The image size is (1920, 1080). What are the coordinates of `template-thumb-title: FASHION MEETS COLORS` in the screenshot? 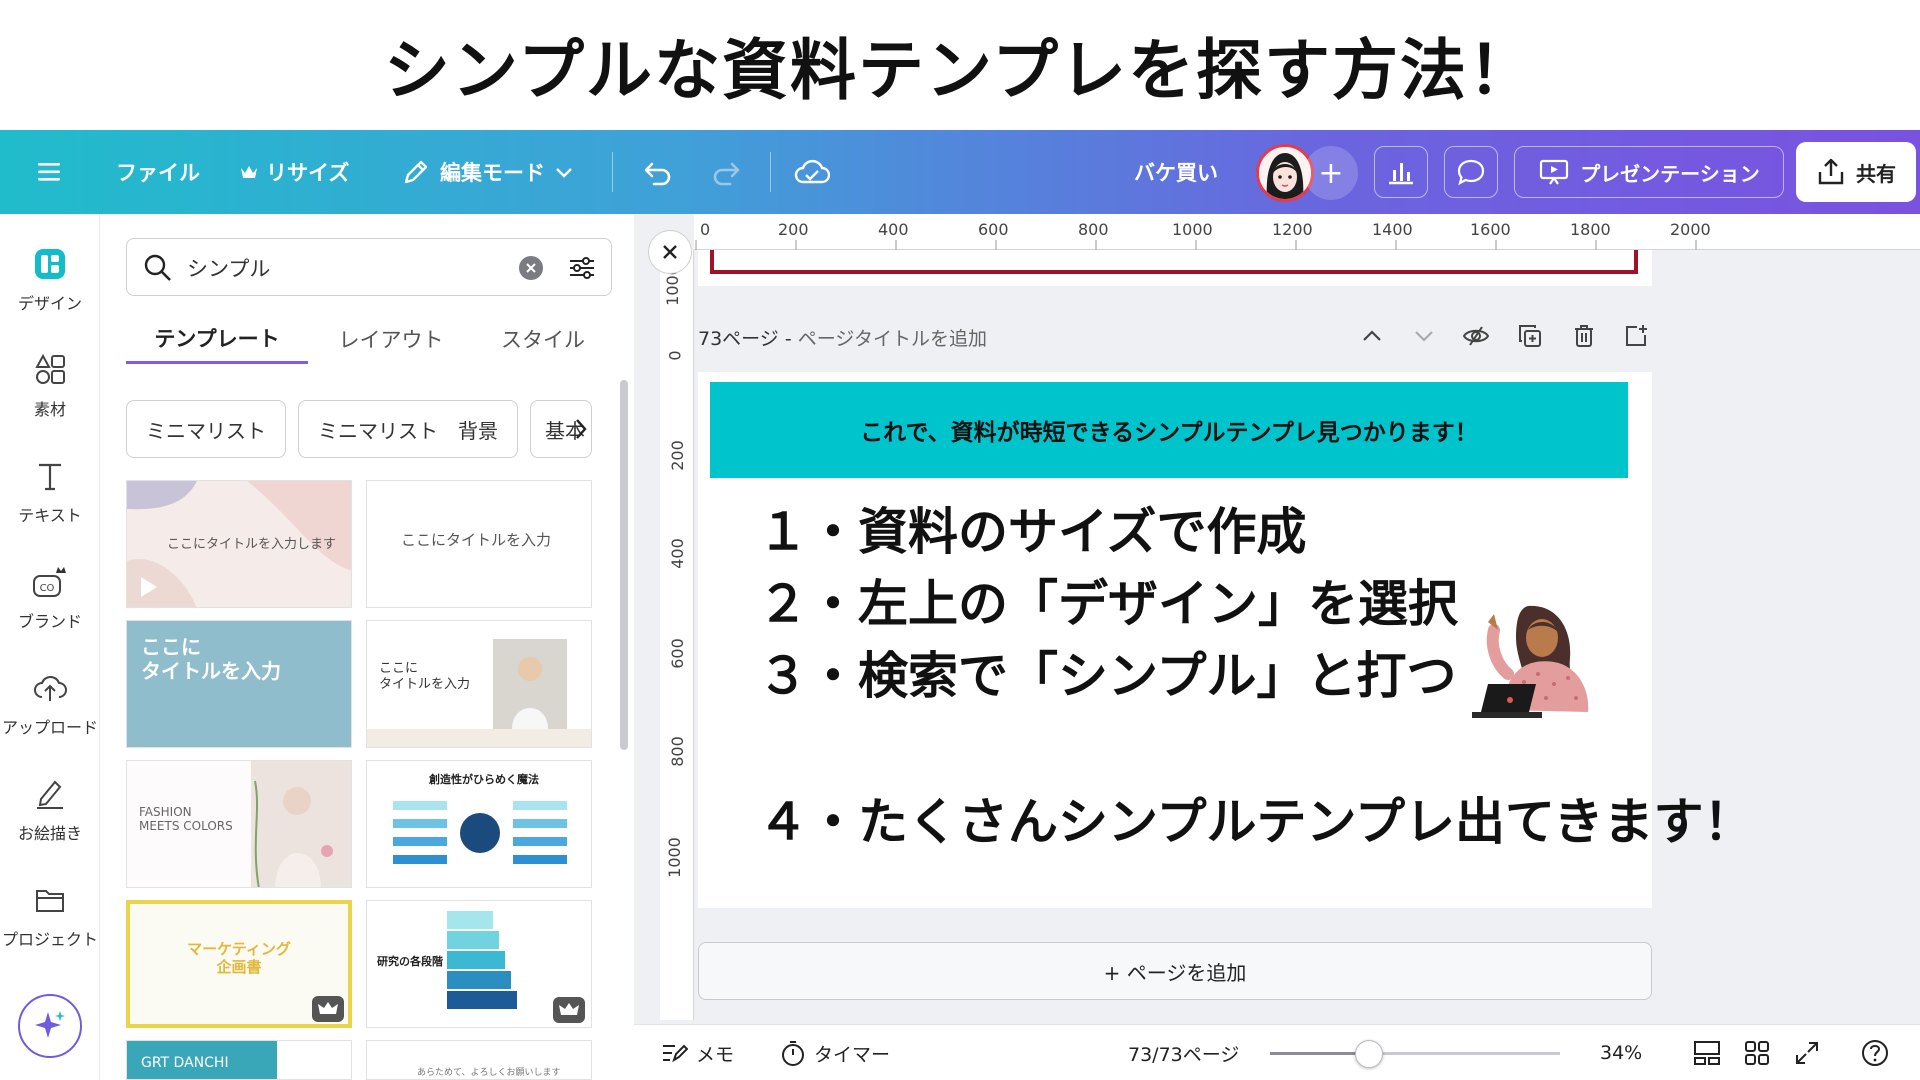 It's located at (186, 819).